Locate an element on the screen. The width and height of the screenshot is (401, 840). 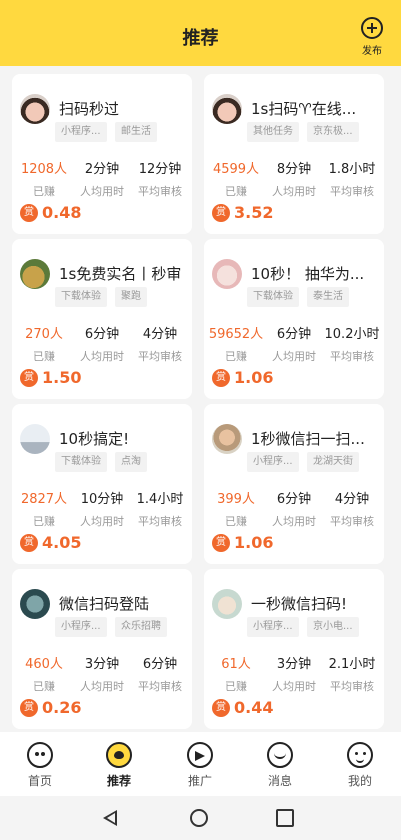
stat-earned: 1208人 已赚 is located at coordinates (44, 178).